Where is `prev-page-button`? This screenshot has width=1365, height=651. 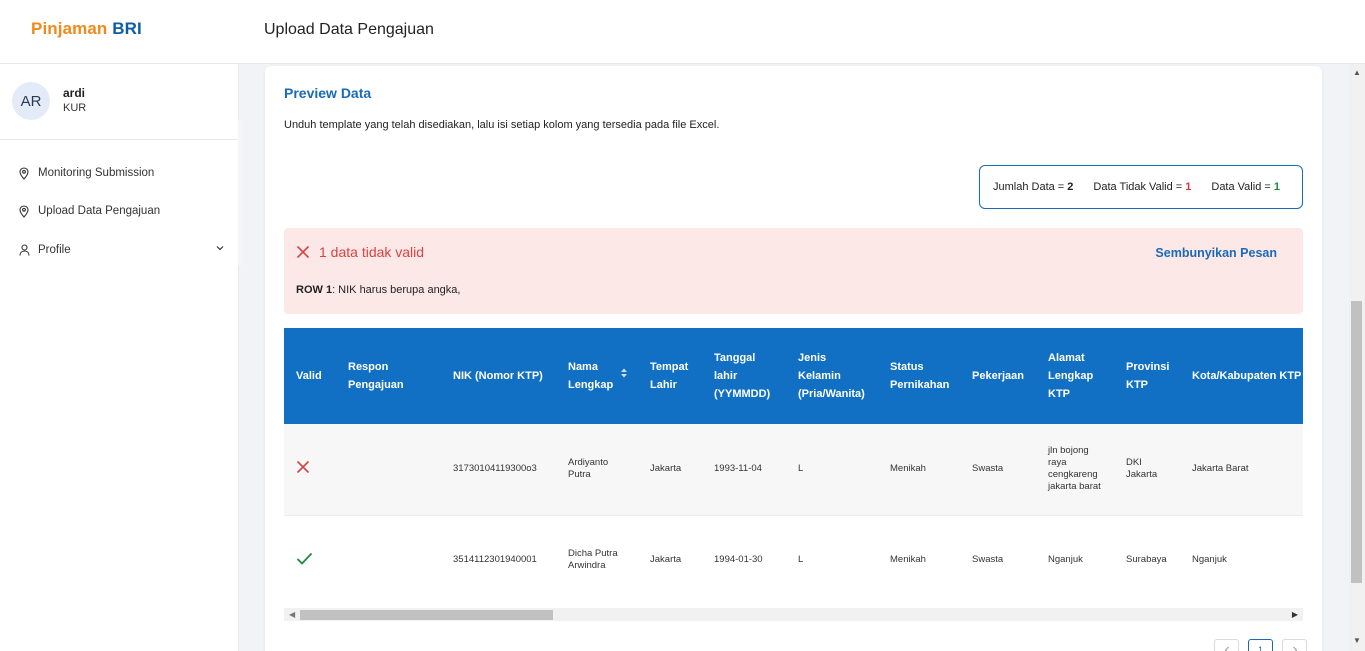 prev-page-button is located at coordinates (1226, 645).